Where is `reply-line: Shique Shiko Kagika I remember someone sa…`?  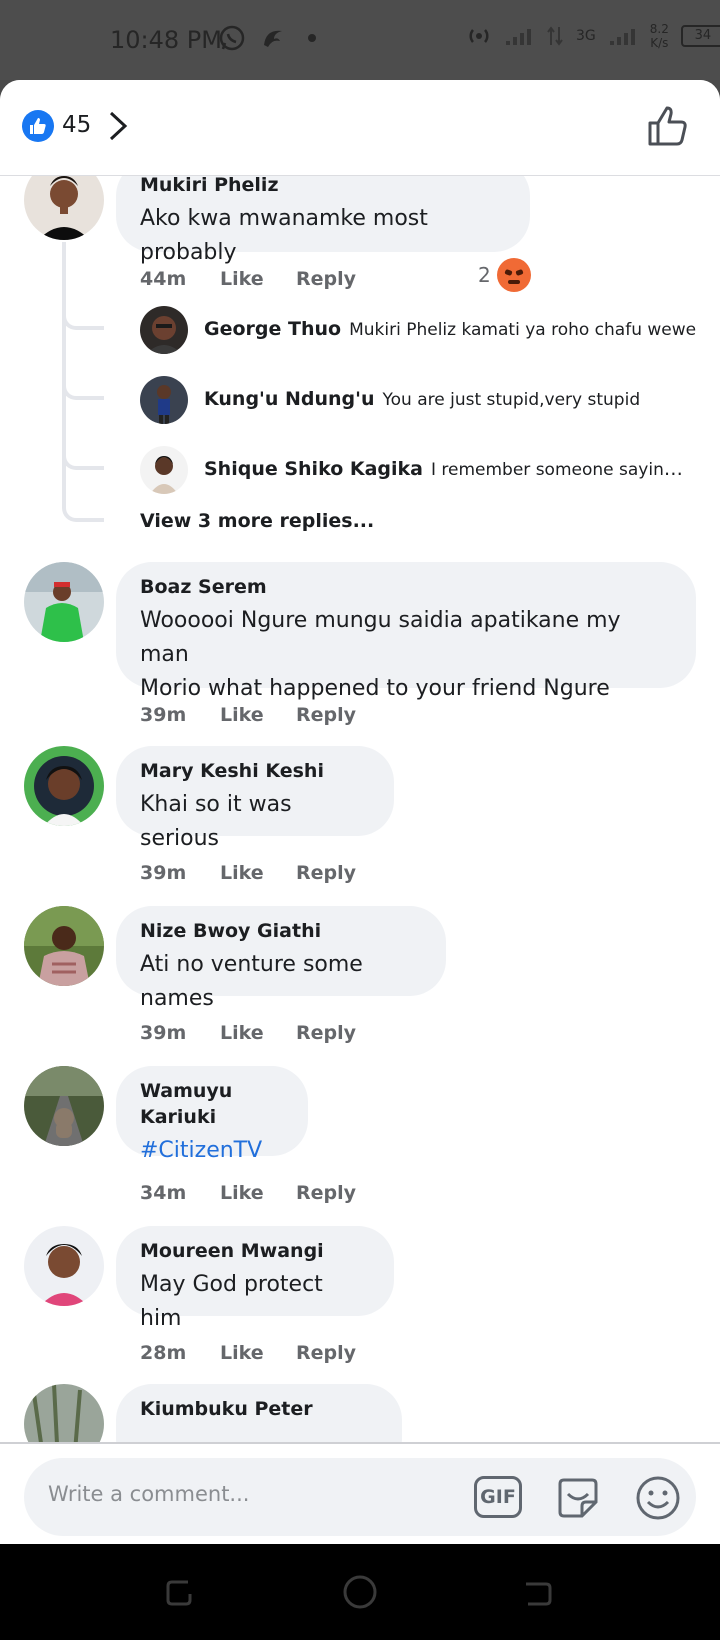
reply-line: Shique Shiko Kagika I remember someone sa… is located at coordinates (448, 469).